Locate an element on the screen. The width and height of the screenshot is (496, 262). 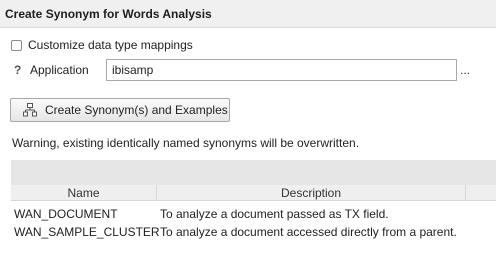
create-synonyms-button: Create Synonym(s) and Examples is located at coordinates (120, 110).